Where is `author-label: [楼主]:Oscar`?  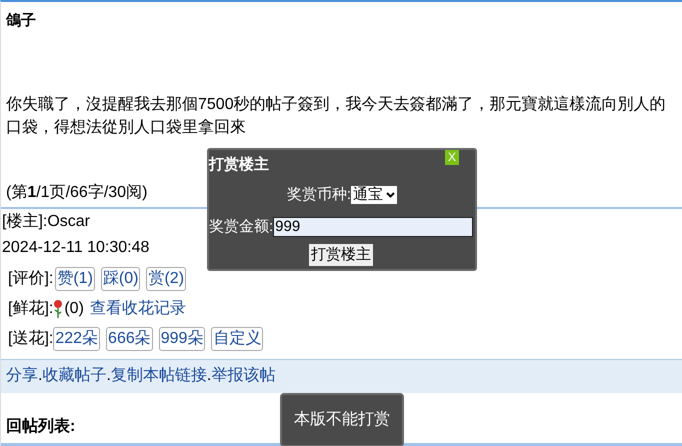 author-label: [楼主]:Oscar is located at coordinates (46, 222).